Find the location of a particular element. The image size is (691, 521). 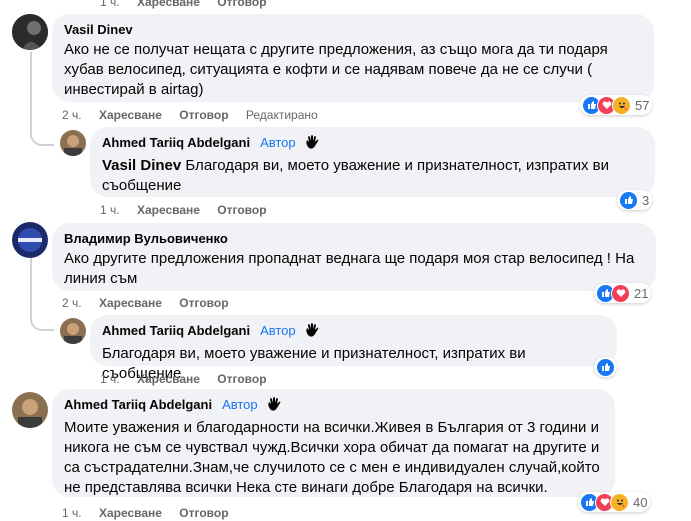

comment-actions: 2 ч. Харесване Отговор is located at coordinates (152, 303).